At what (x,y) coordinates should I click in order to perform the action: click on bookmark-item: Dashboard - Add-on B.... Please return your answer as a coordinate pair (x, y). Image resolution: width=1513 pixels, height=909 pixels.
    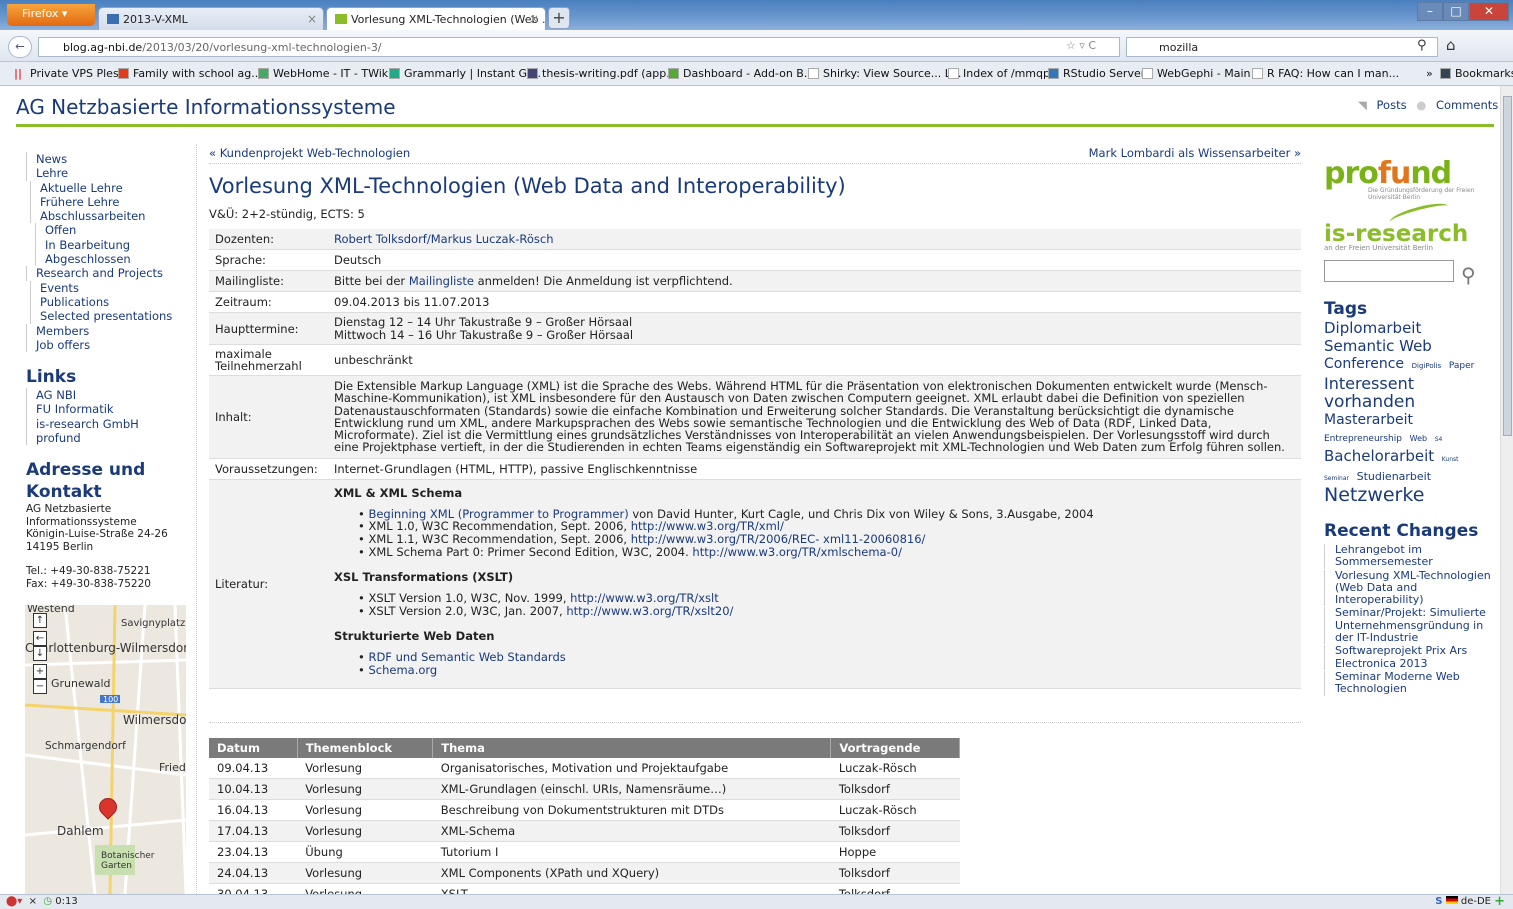
    Looking at the image, I should click on (741, 73).